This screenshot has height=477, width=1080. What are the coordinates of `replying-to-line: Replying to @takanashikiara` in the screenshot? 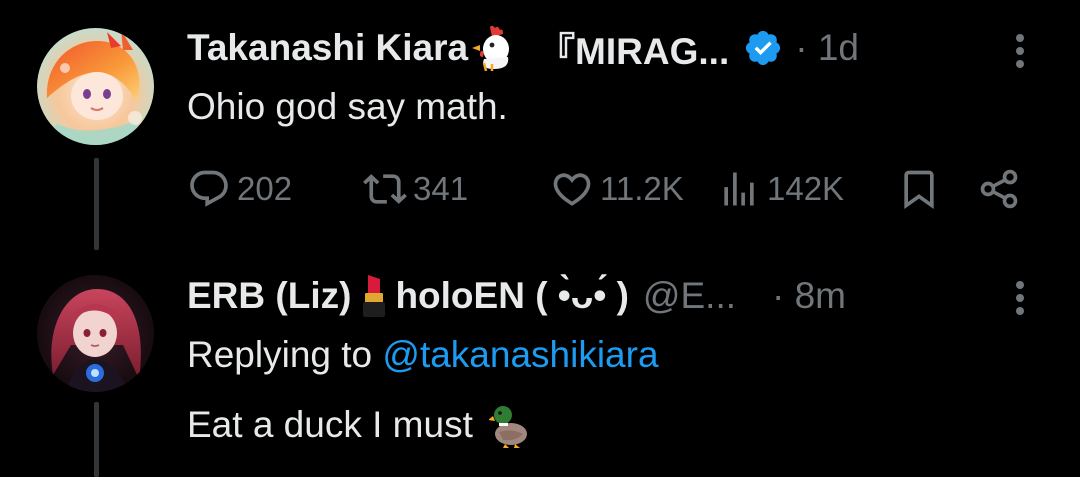 It's located at (423, 355).